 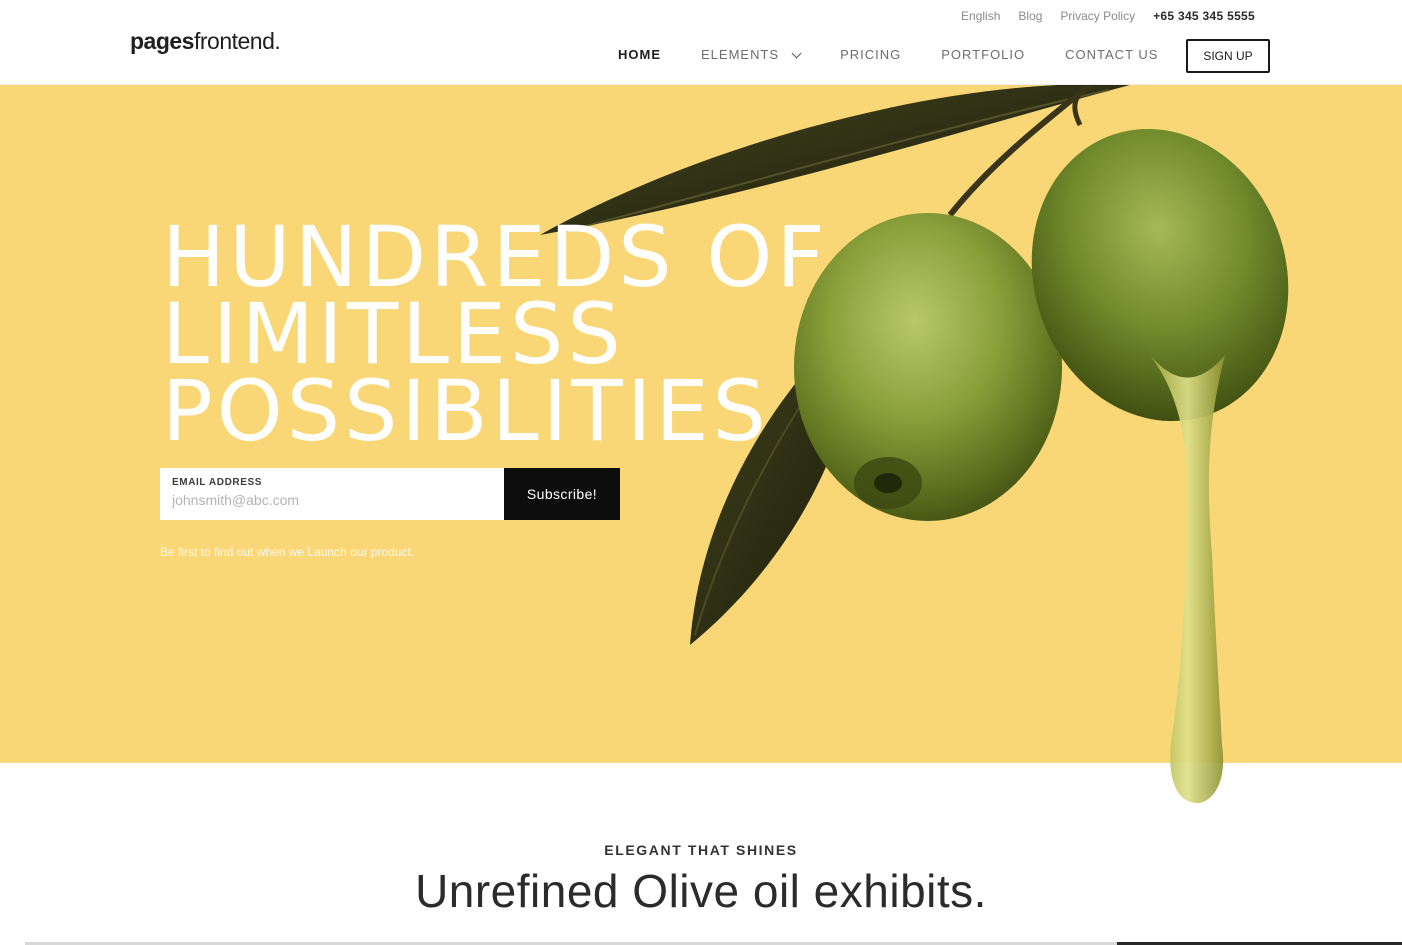 I want to click on section-eyebrow: ELEGANT THAT SHINES, so click(x=701, y=850).